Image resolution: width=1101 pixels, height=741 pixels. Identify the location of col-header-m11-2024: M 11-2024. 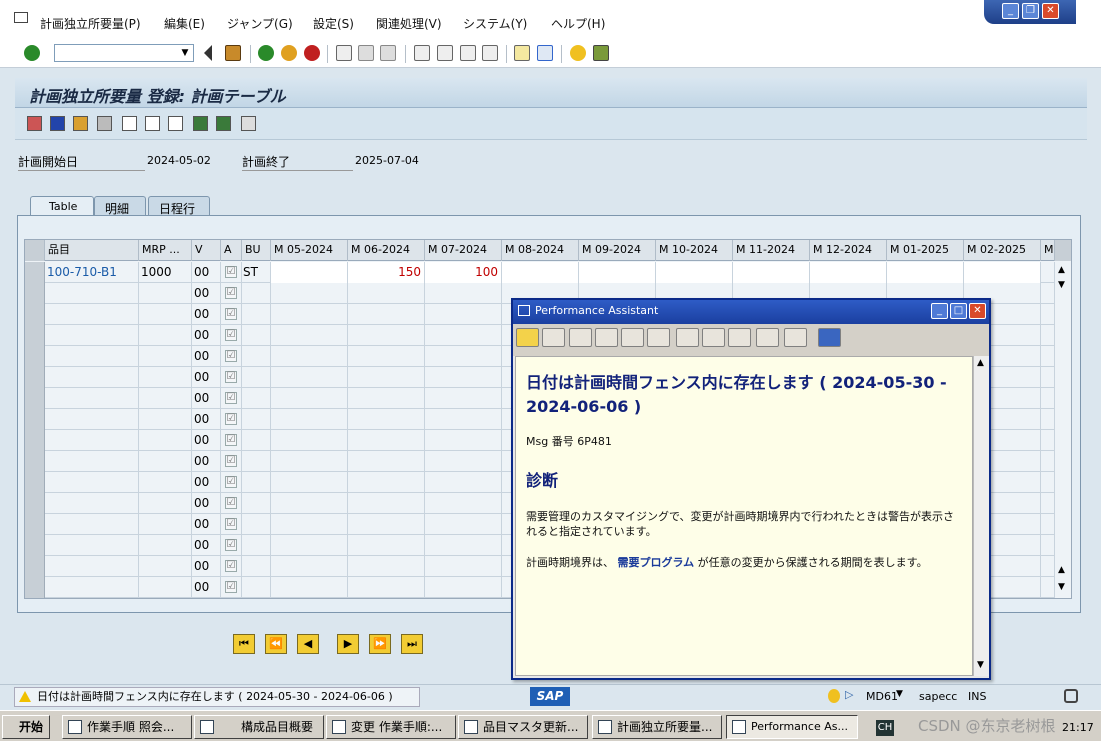
(771, 250).